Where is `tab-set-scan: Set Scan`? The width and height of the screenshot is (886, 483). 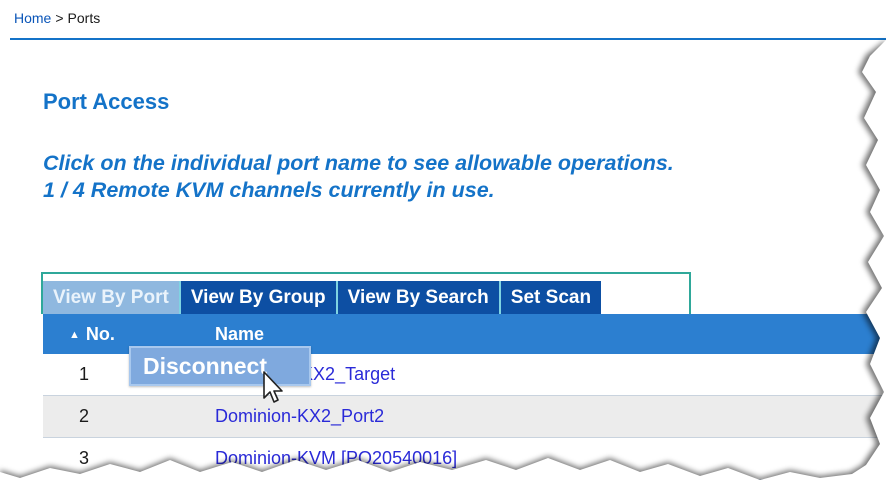
tab-set-scan: Set Scan is located at coordinates (550, 297).